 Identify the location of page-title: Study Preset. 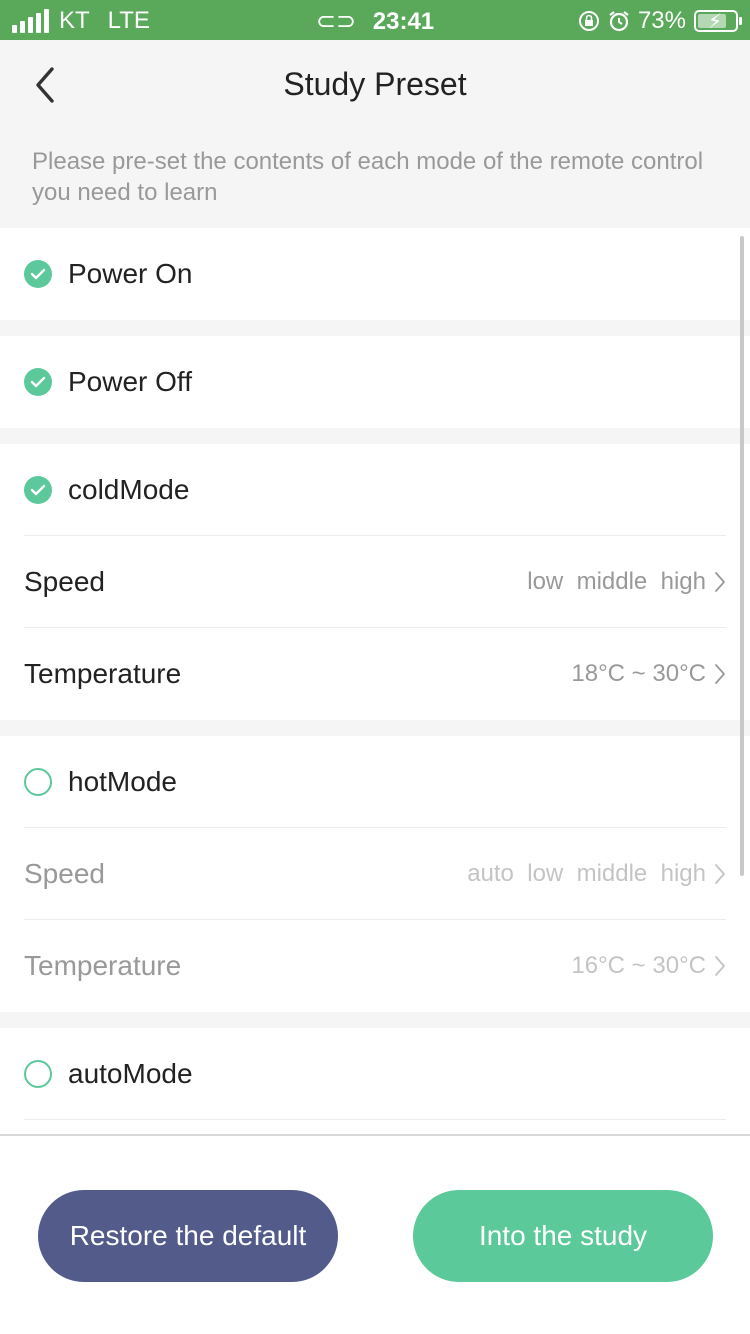
(375, 84).